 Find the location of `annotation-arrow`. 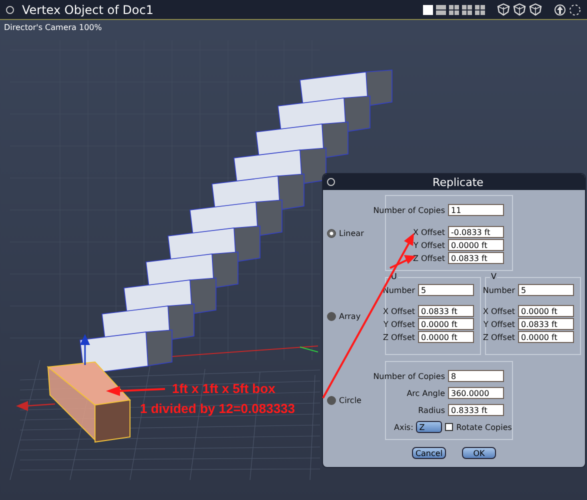

annotation-arrow is located at coordinates (136, 391).